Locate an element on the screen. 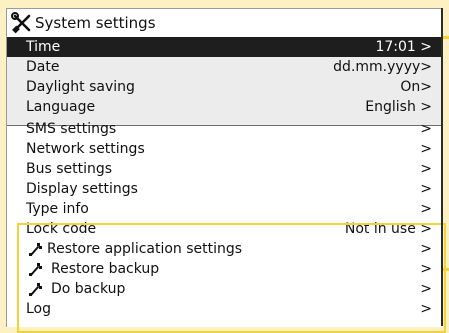  menu-item-label: Do backup is located at coordinates (88, 289).